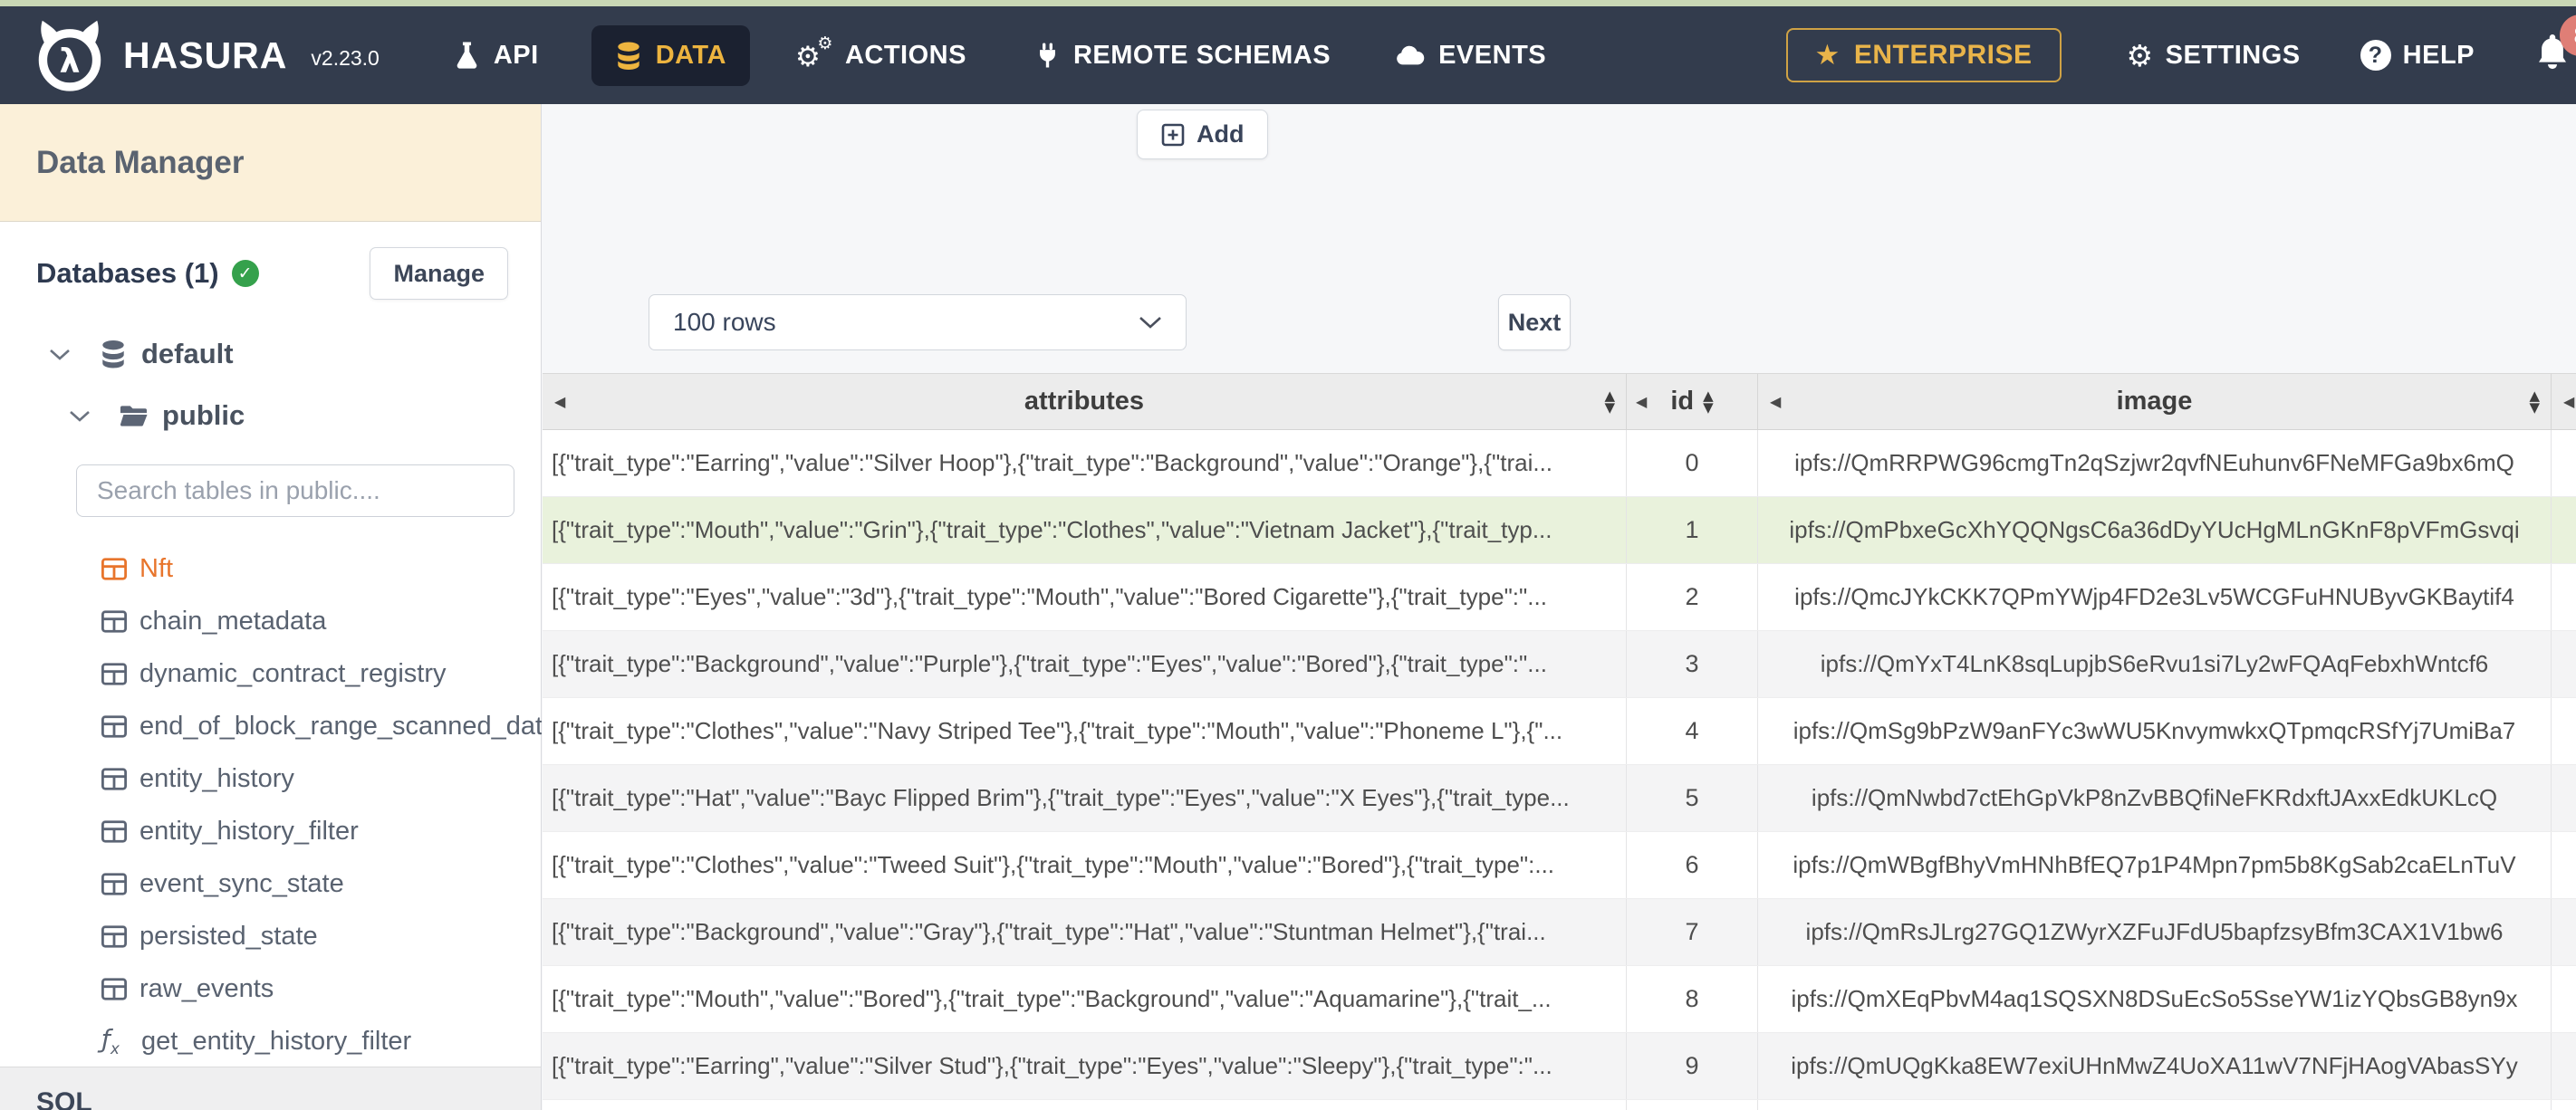 The width and height of the screenshot is (2576, 1110). Describe the element at coordinates (270, 673) in the screenshot. I see `table-item: dynamic_contract_registry` at that location.